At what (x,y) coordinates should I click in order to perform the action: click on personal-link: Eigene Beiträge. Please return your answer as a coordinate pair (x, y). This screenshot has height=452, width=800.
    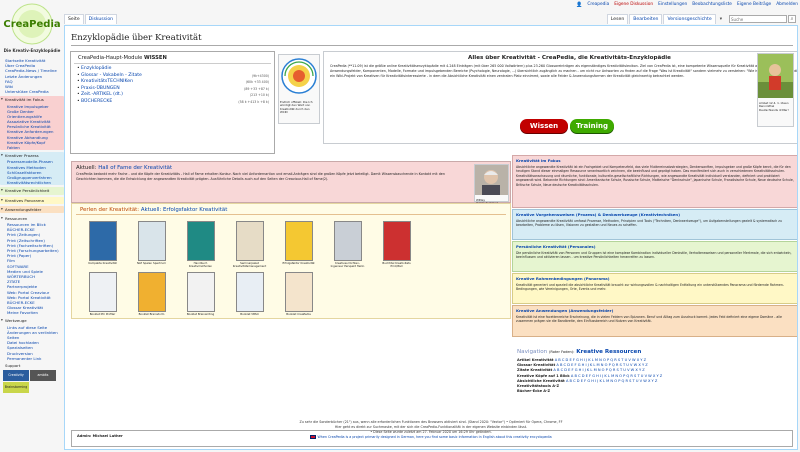
    Looking at the image, I should click on (754, 5).